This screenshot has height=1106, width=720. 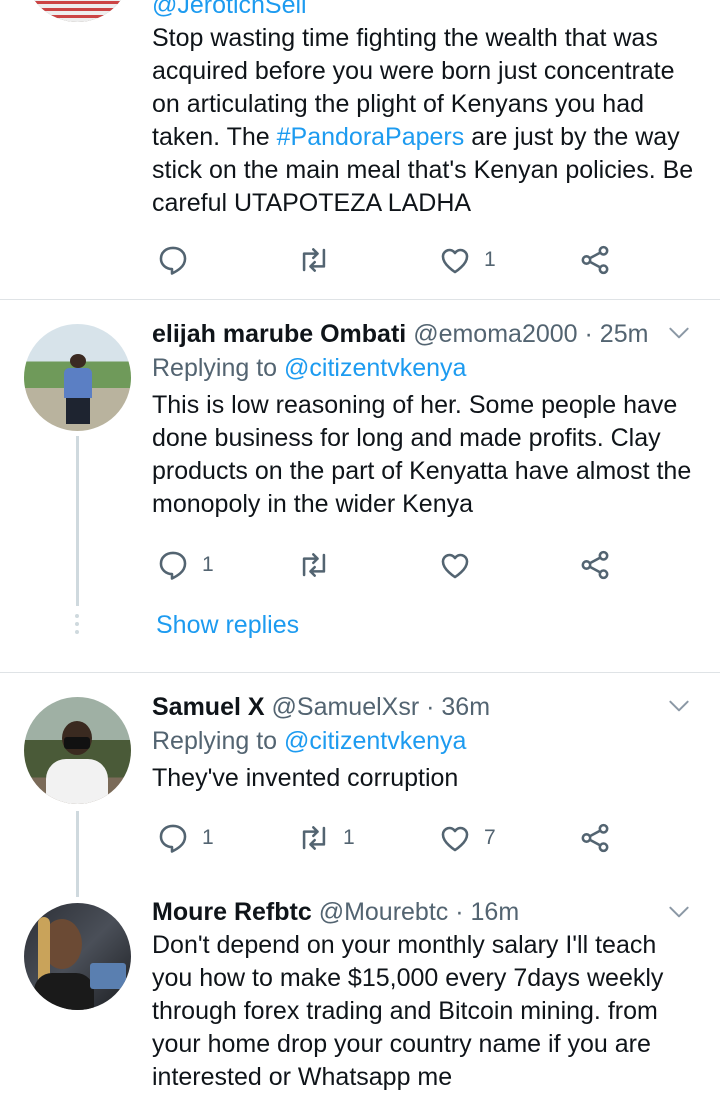 I want to click on tweet-actions: 1 1 7, so click(x=387, y=838).